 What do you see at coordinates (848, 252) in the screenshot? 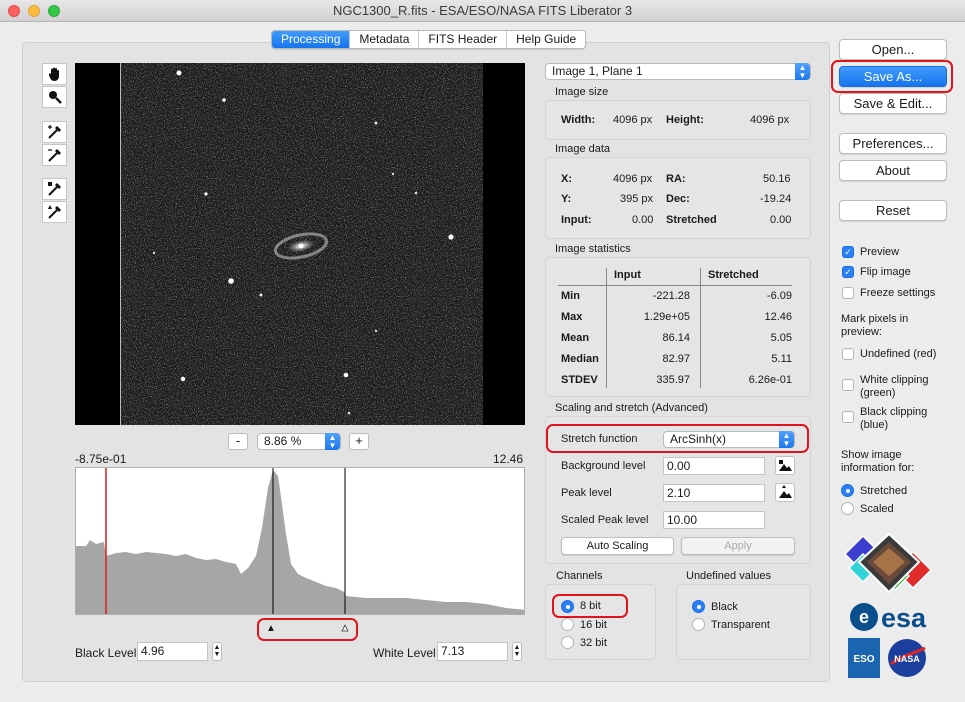
I see `preview-checkbox: ✓` at bounding box center [848, 252].